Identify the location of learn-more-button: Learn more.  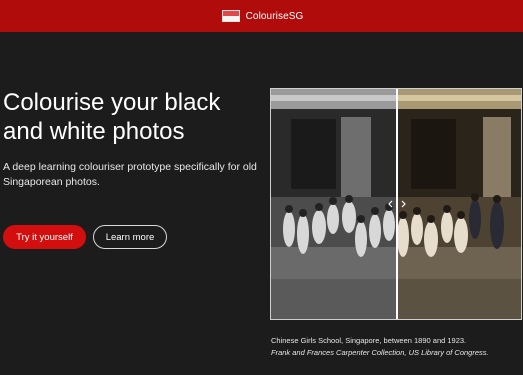
(130, 237).